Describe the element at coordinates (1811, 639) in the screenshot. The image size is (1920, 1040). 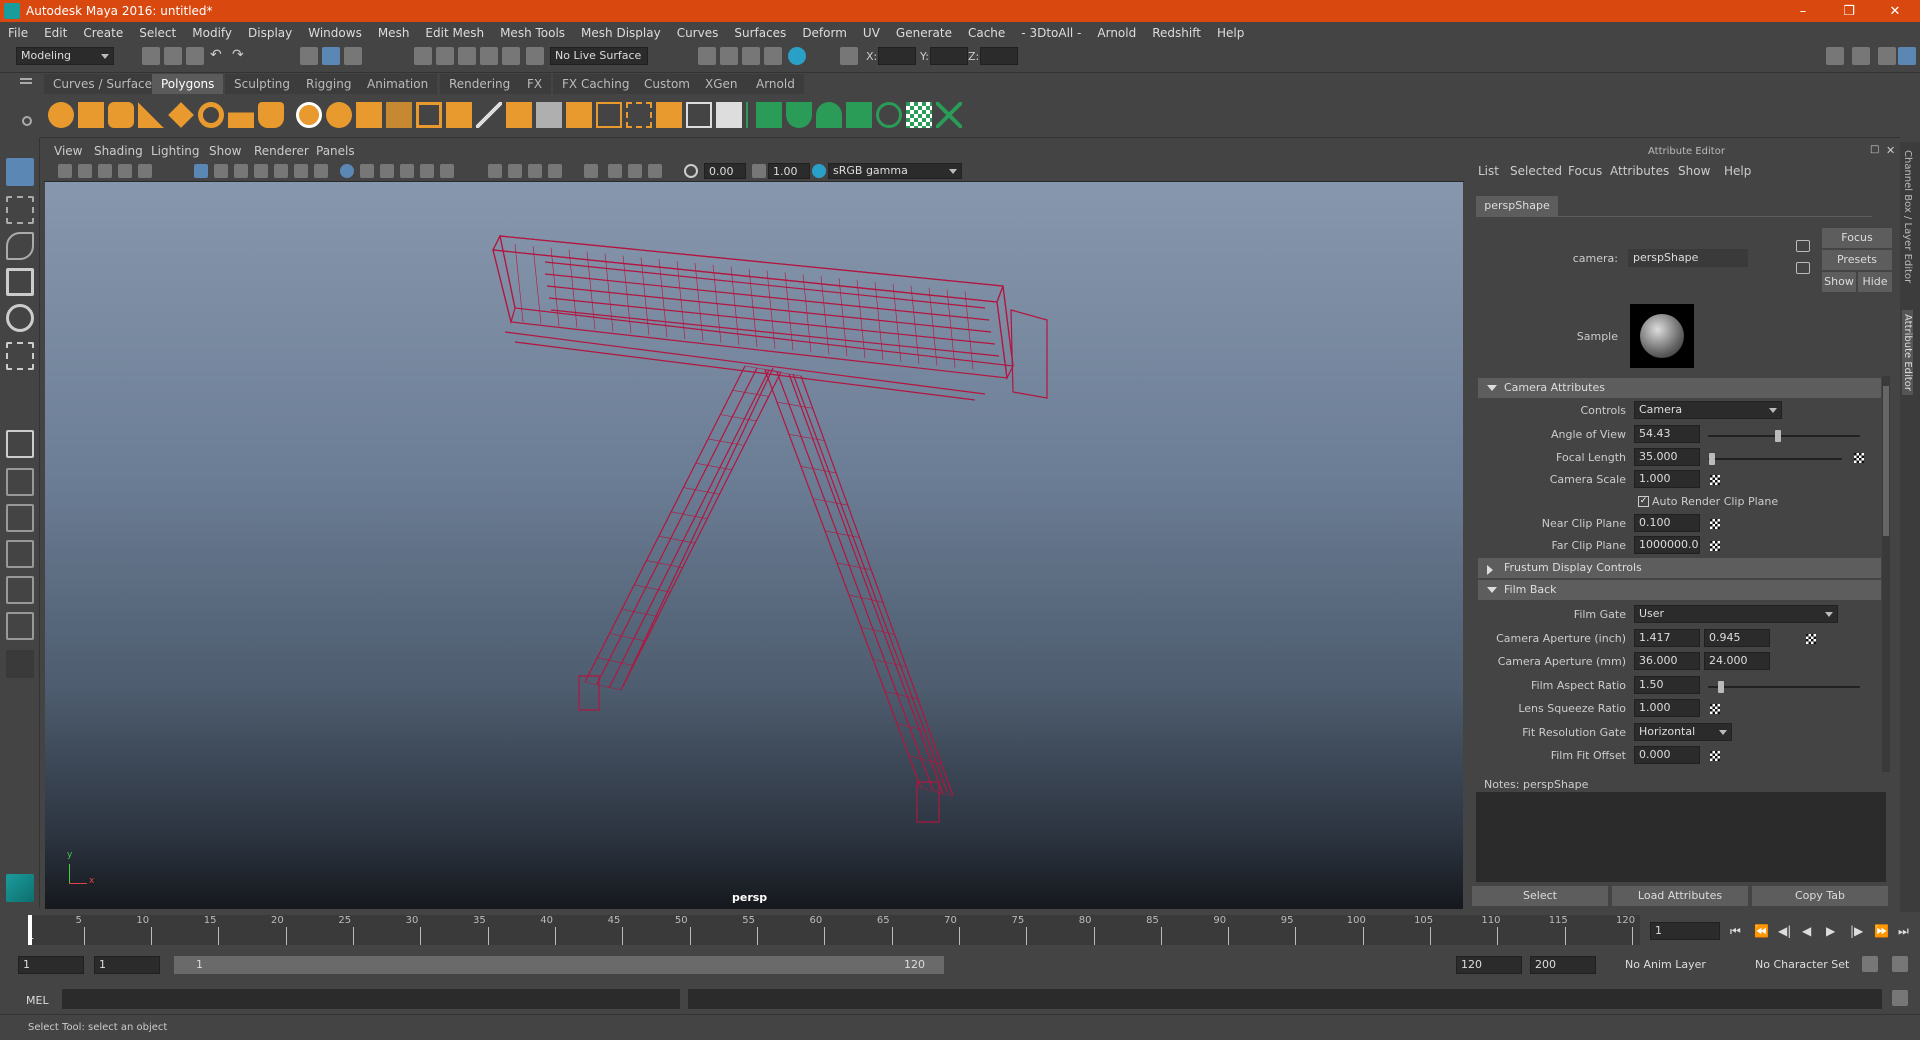
I see `aperture-inch-map-icon` at that location.